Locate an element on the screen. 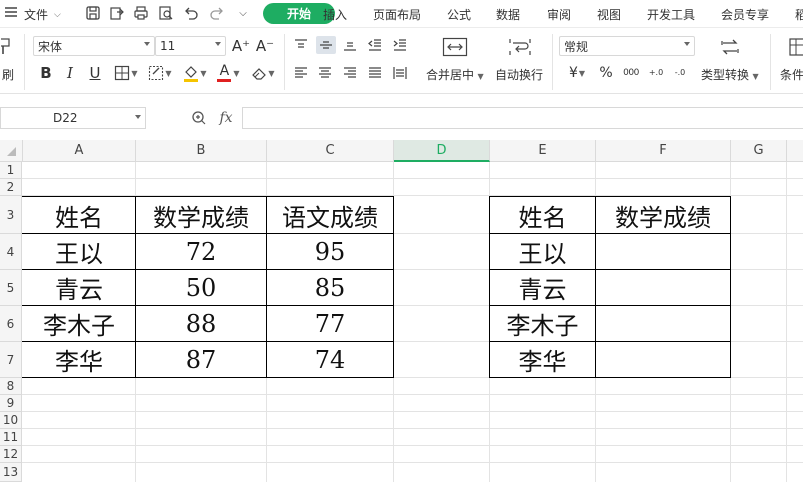 This screenshot has width=803, height=482. decrease-indent-icon is located at coordinates (375, 45).